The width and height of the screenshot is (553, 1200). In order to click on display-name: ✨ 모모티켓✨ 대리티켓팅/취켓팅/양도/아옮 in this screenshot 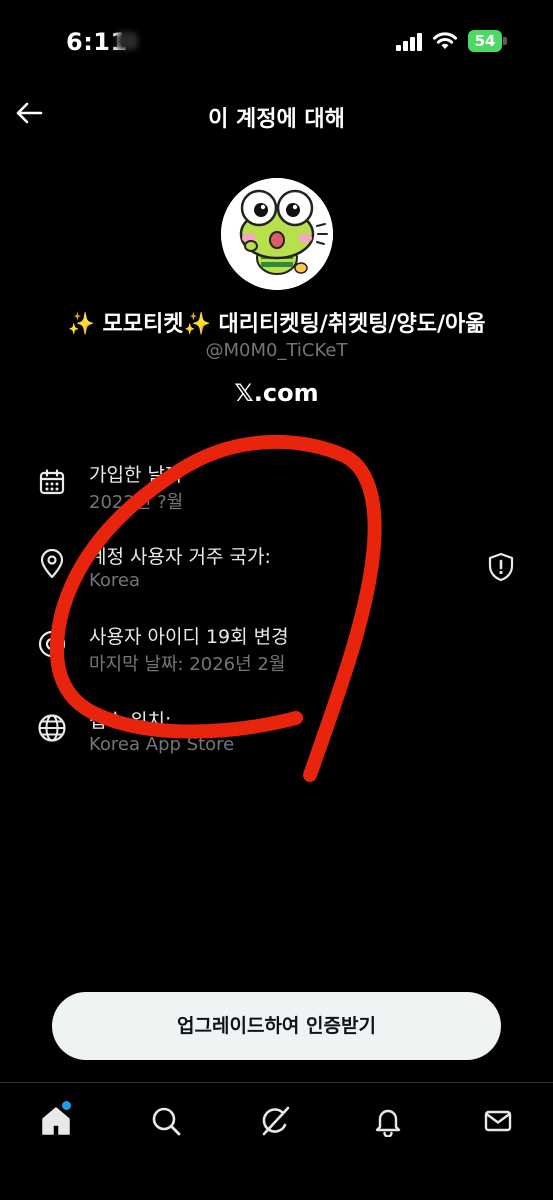, I will do `click(276, 322)`.